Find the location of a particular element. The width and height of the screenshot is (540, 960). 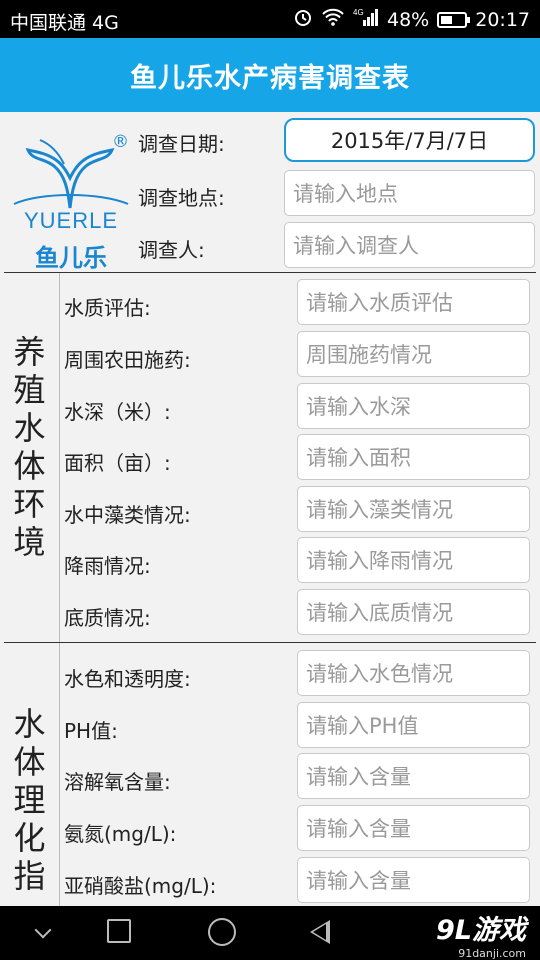

battery-icon is located at coordinates (454, 19).